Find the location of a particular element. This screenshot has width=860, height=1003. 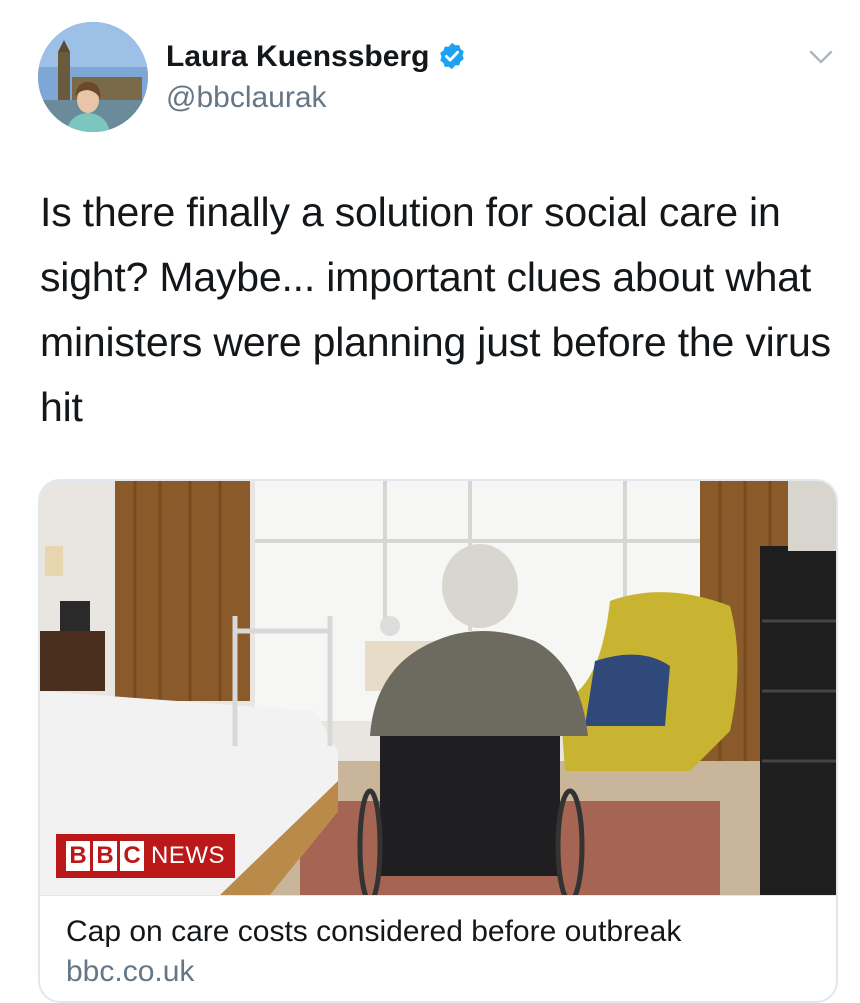

bbc-logo-letter: C is located at coordinates (132, 856).